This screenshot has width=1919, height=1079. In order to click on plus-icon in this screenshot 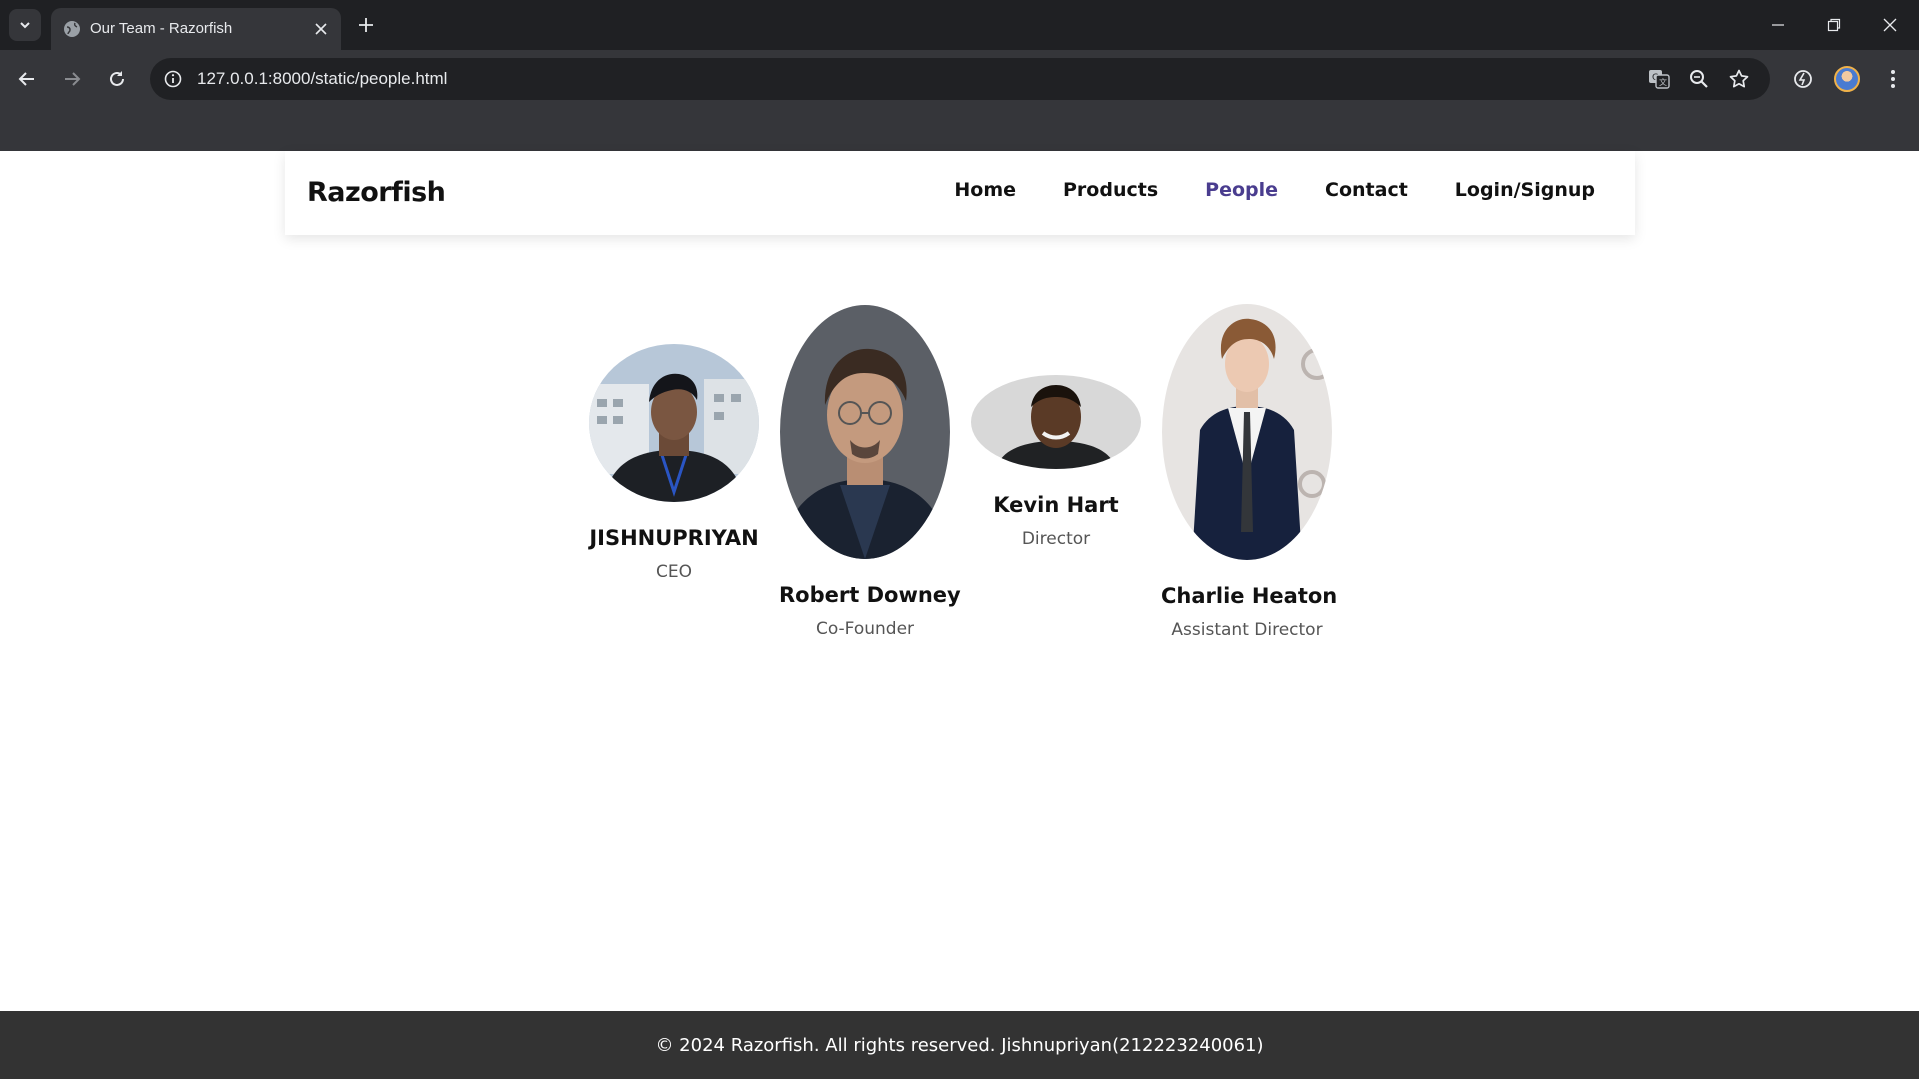, I will do `click(366, 25)`.